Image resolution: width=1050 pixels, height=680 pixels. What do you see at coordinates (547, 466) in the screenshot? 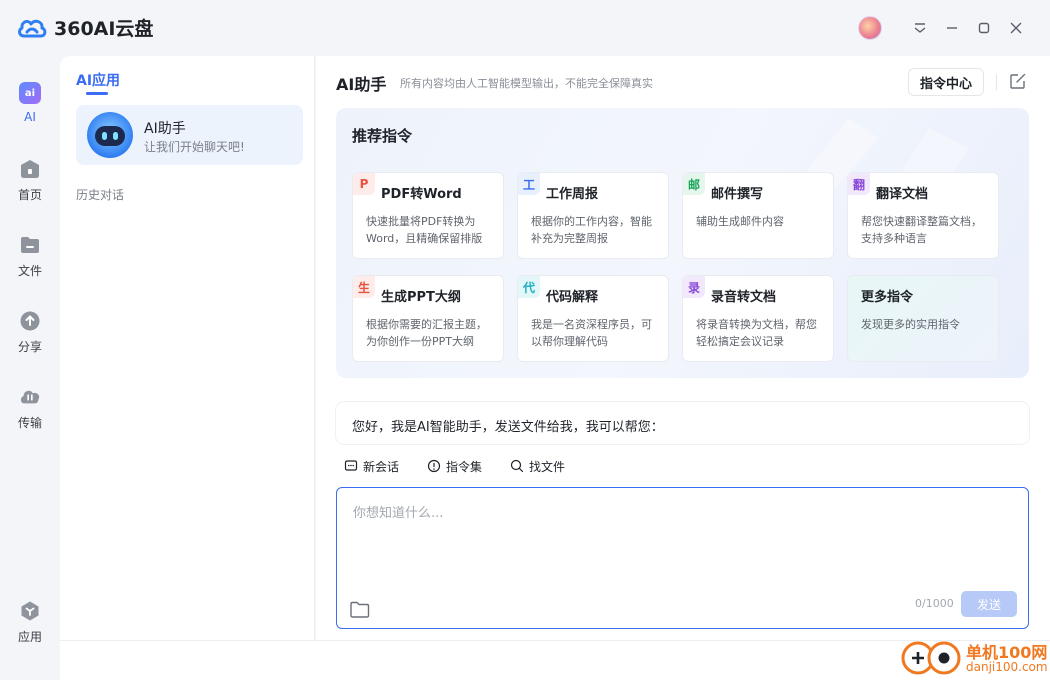
I see `find-file-label: 找文件` at bounding box center [547, 466].